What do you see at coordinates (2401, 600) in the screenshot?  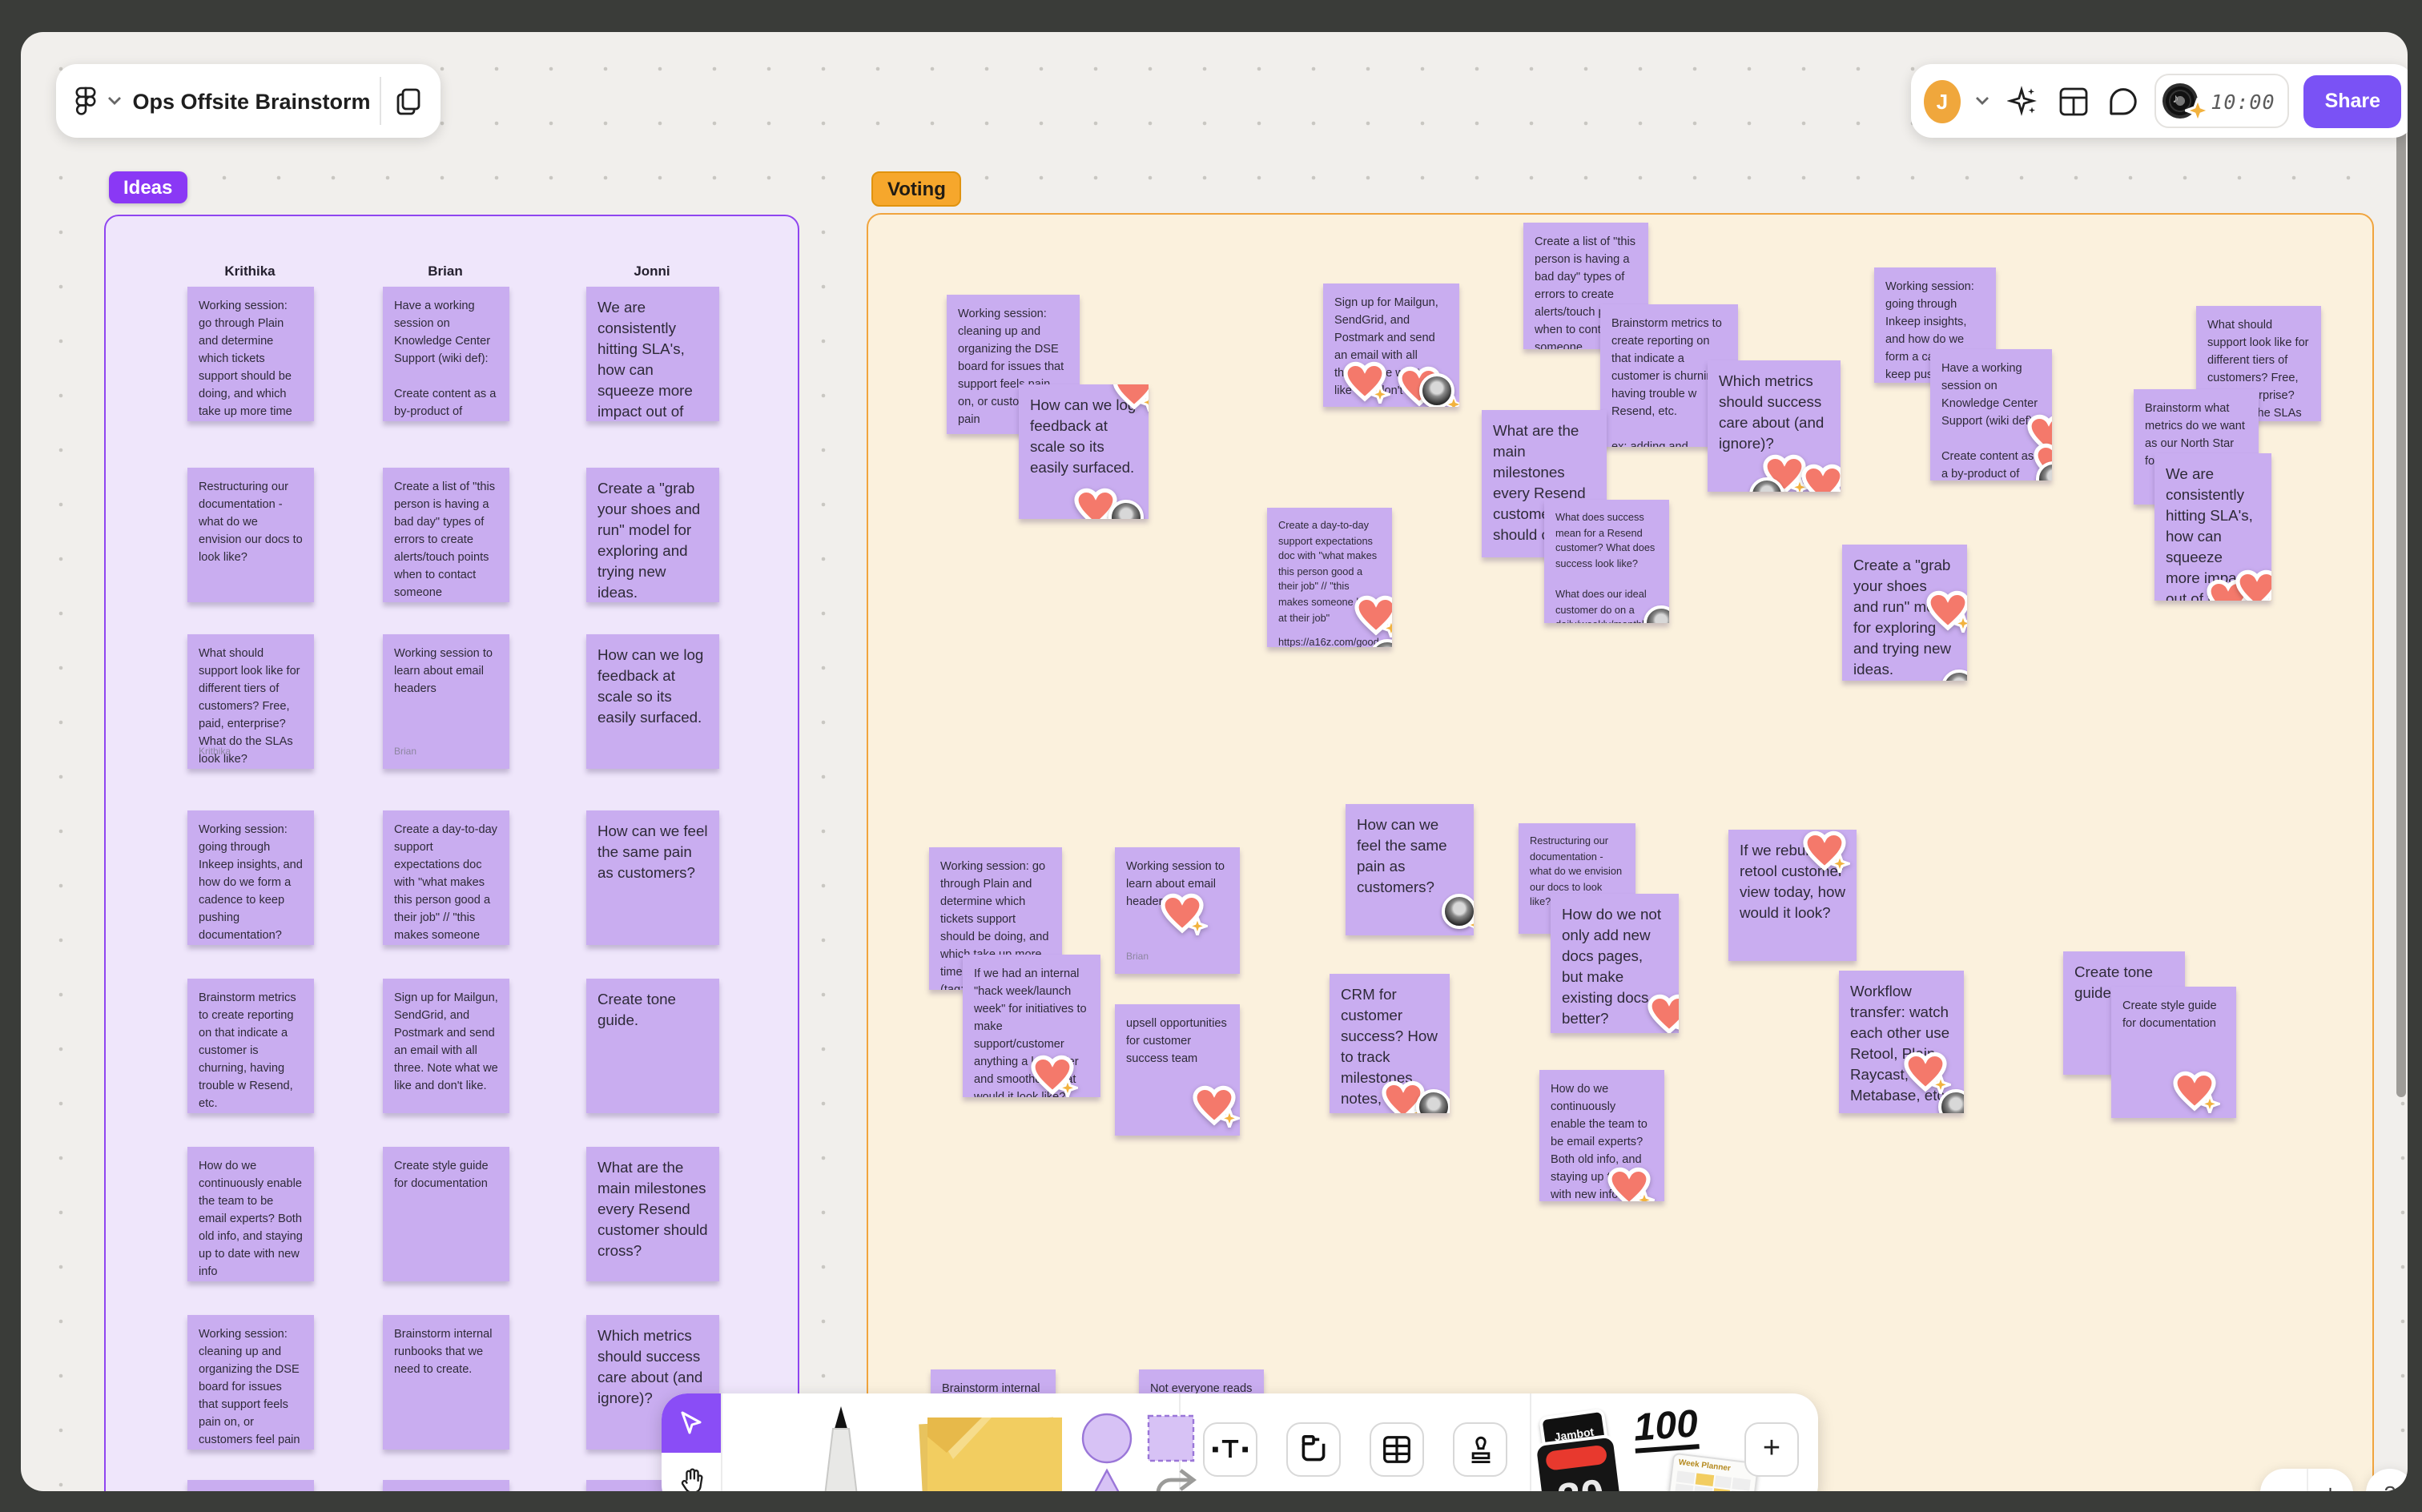 I see `vertical-scrollbar` at bounding box center [2401, 600].